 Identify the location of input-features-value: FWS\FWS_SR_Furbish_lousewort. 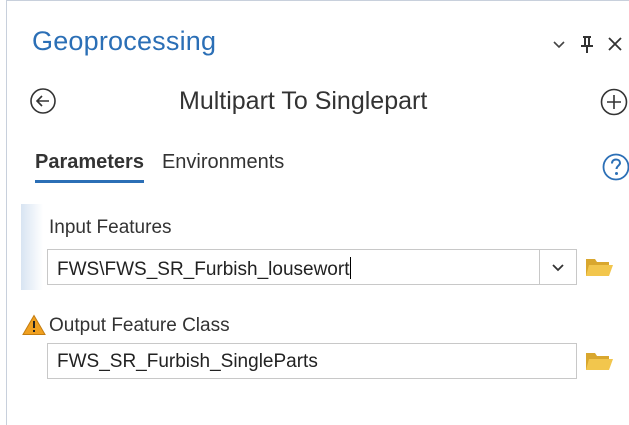
(203, 269).